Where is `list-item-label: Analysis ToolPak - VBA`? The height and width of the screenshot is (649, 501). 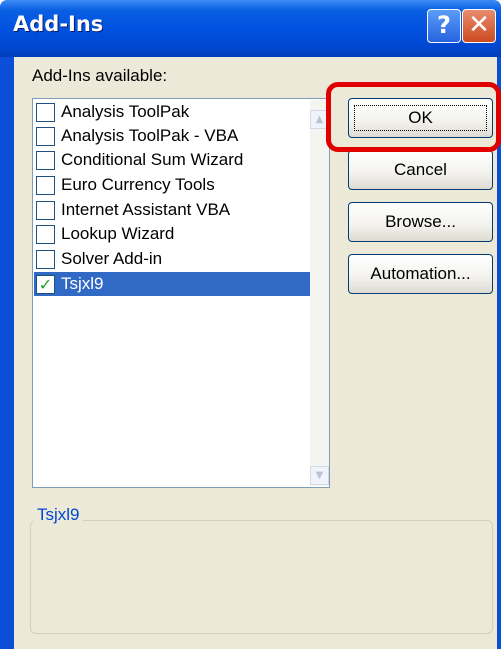 list-item-label: Analysis ToolPak - VBA is located at coordinates (150, 135).